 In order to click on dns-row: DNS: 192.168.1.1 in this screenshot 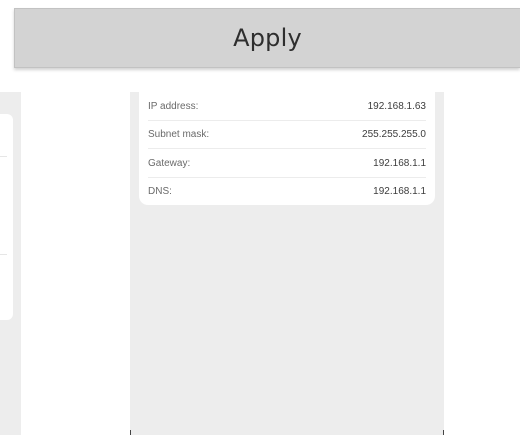, I will do `click(287, 192)`.